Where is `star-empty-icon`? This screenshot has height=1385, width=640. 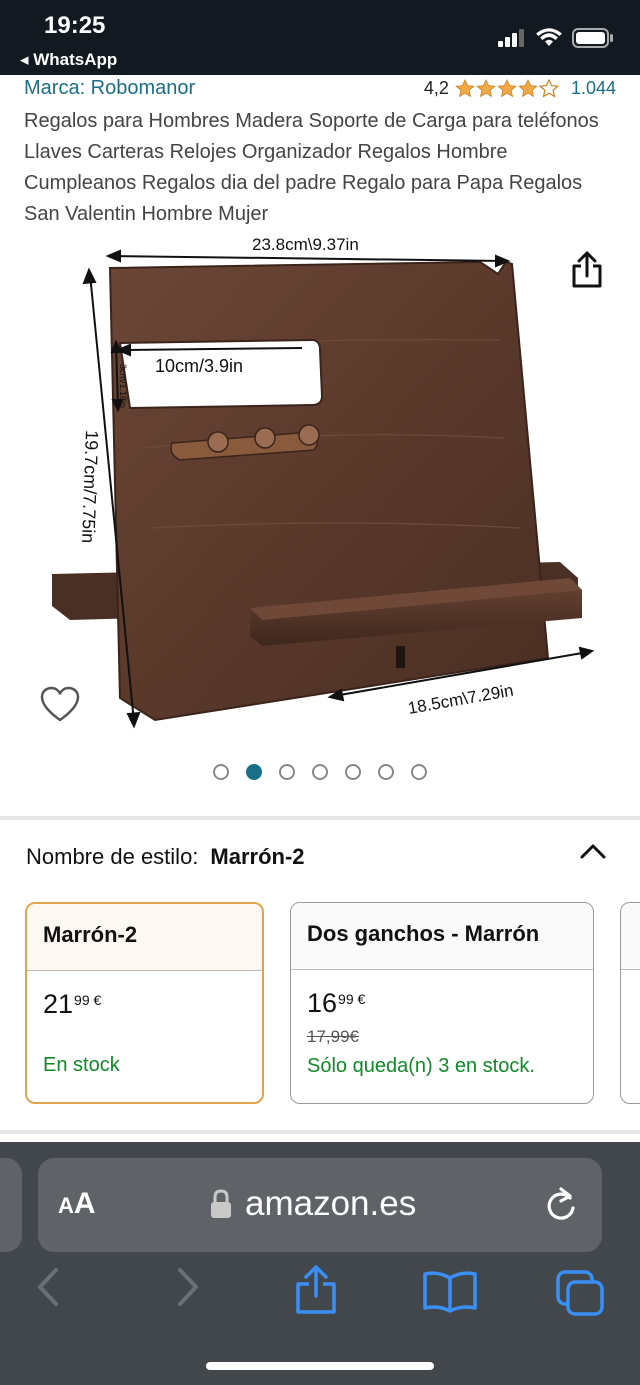 star-empty-icon is located at coordinates (548, 88).